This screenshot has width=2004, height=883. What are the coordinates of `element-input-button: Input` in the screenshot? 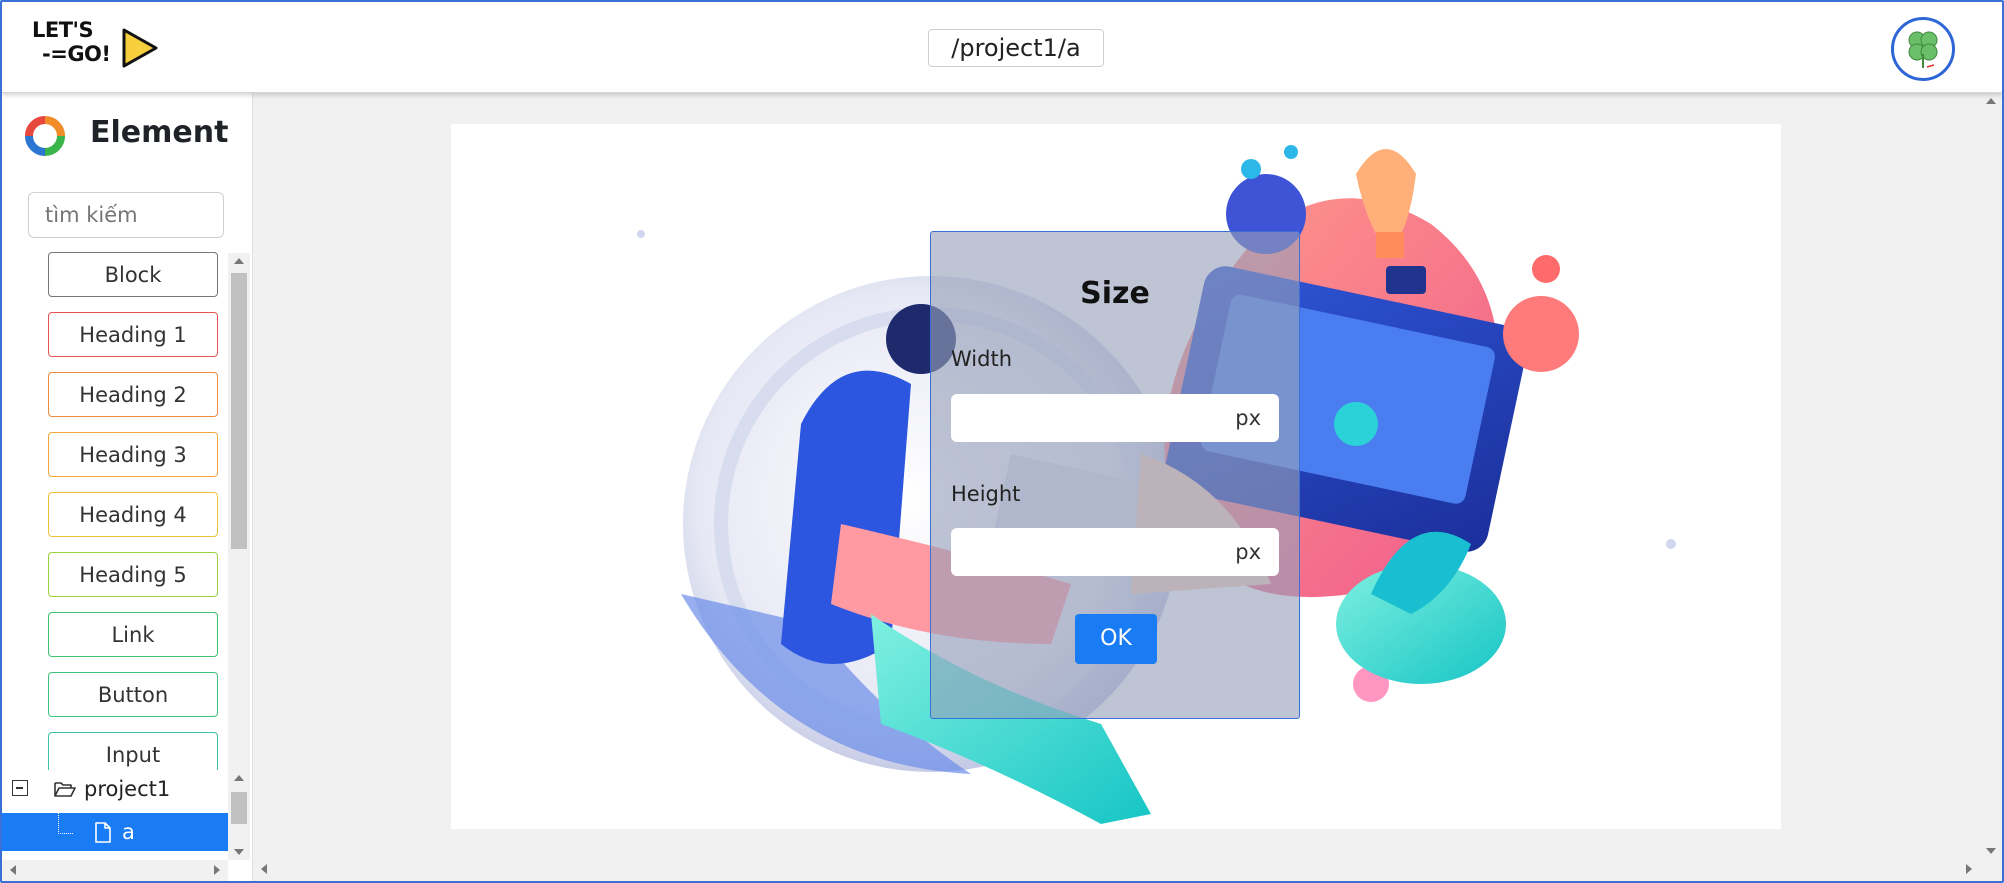 It's located at (133, 751).